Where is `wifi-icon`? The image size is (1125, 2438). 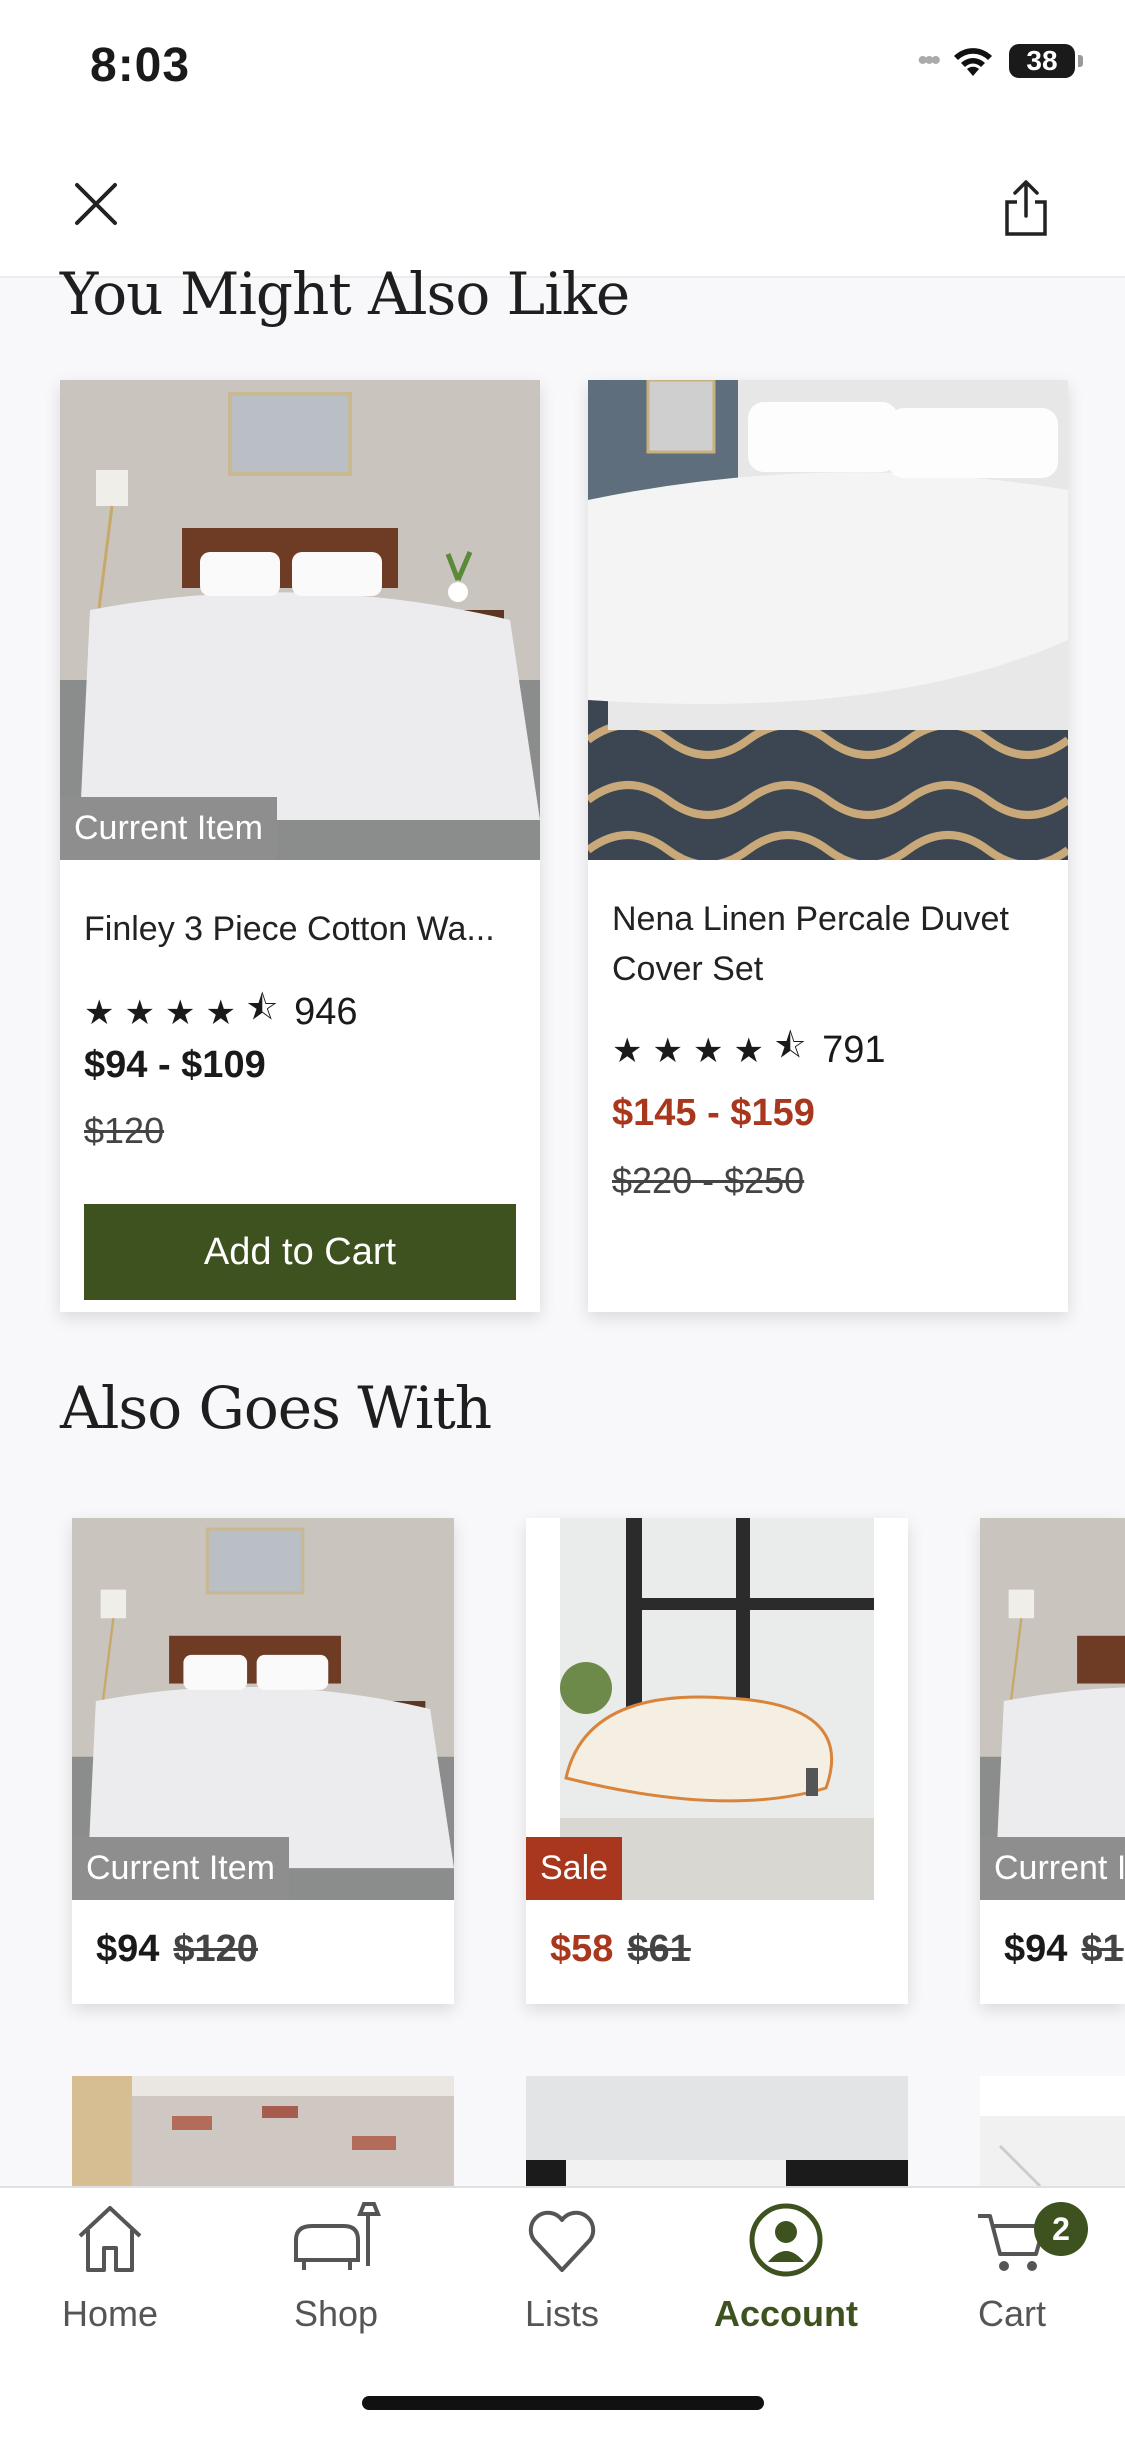
wifi-icon is located at coordinates (973, 62).